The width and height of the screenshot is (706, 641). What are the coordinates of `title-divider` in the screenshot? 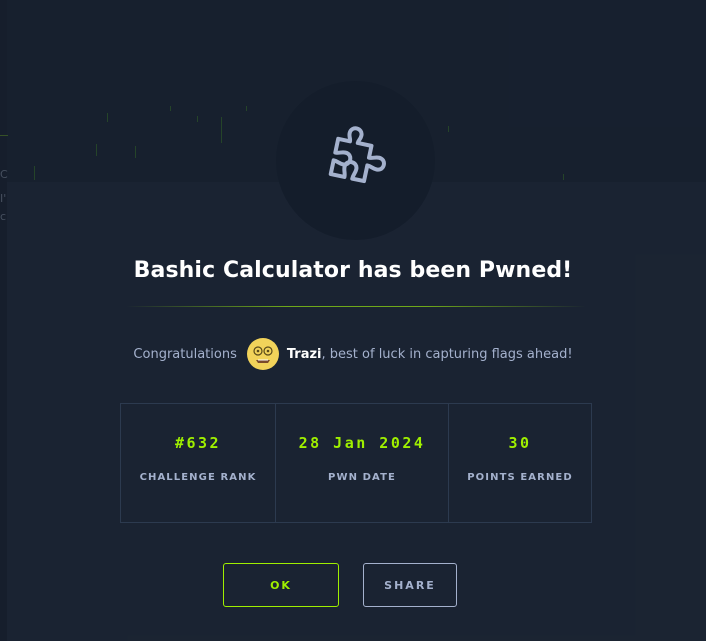 It's located at (356, 306).